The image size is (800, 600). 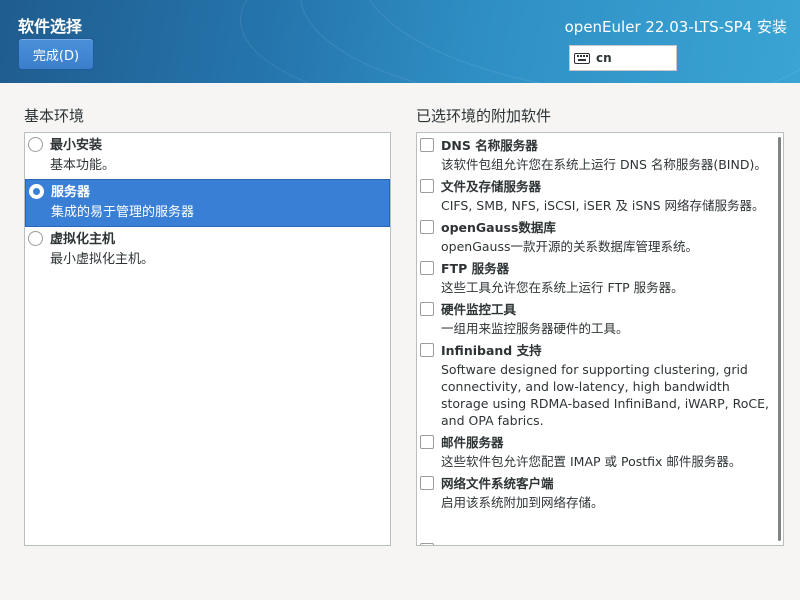 I want to click on addon-hardware-monitoring: 硬件监控工具 一组用来监控服务器硬件的工具。, so click(x=600, y=317).